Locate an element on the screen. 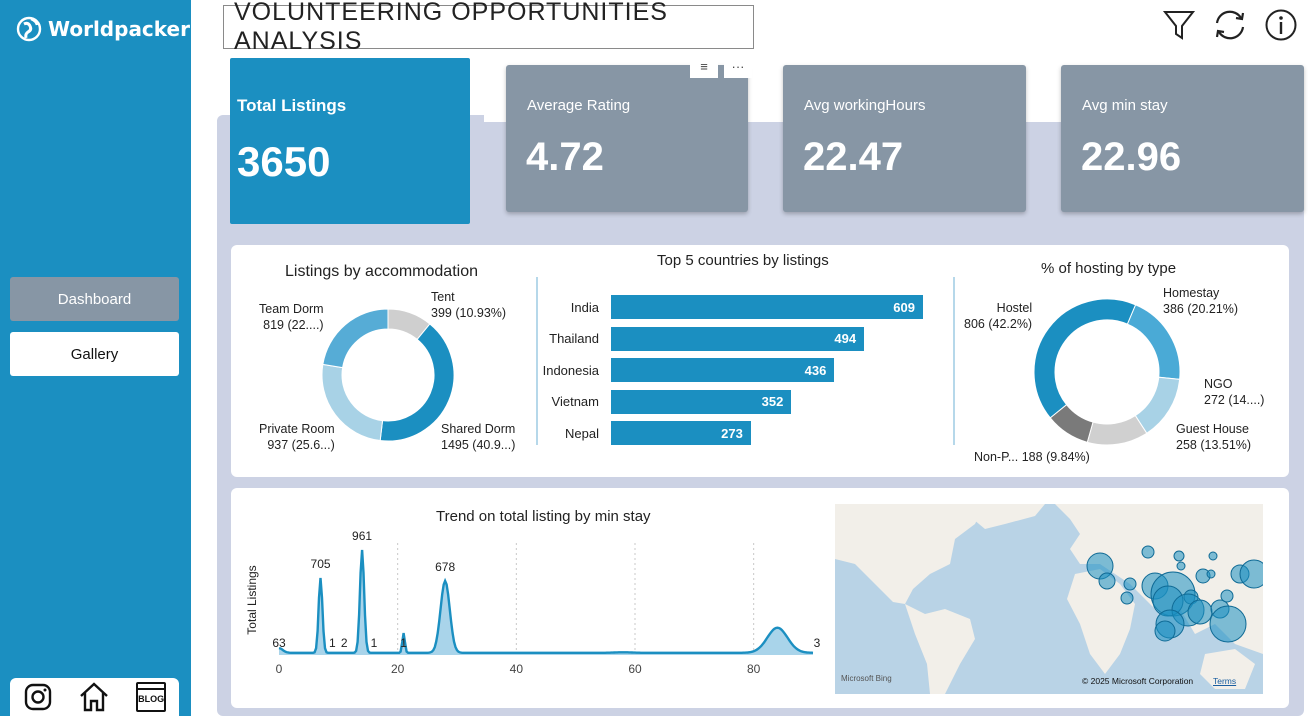  bar-category-label: India is located at coordinates (584, 307).